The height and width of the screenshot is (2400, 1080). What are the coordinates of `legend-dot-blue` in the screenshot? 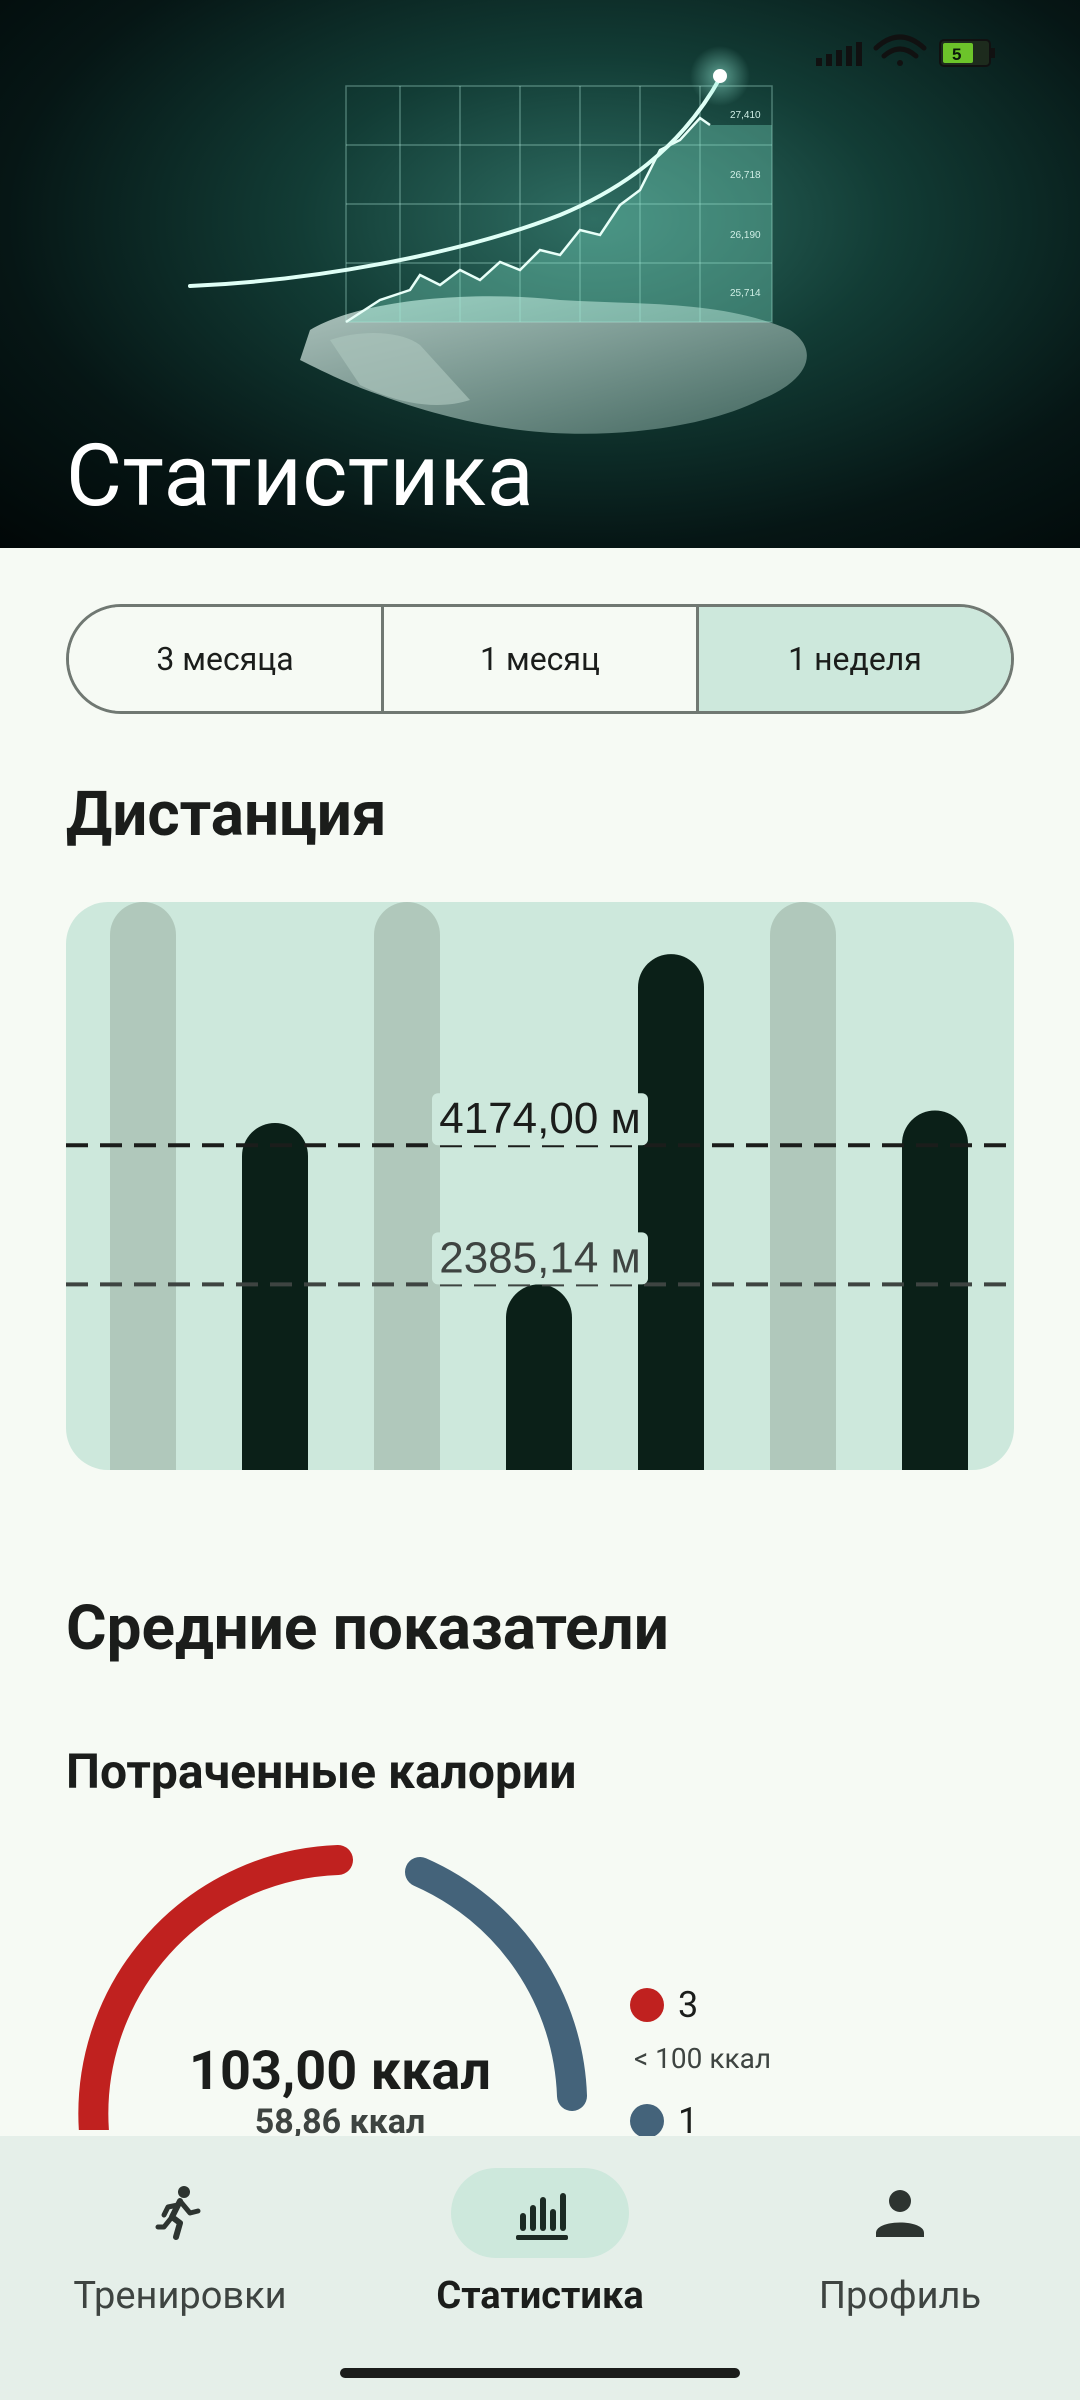 It's located at (647, 2121).